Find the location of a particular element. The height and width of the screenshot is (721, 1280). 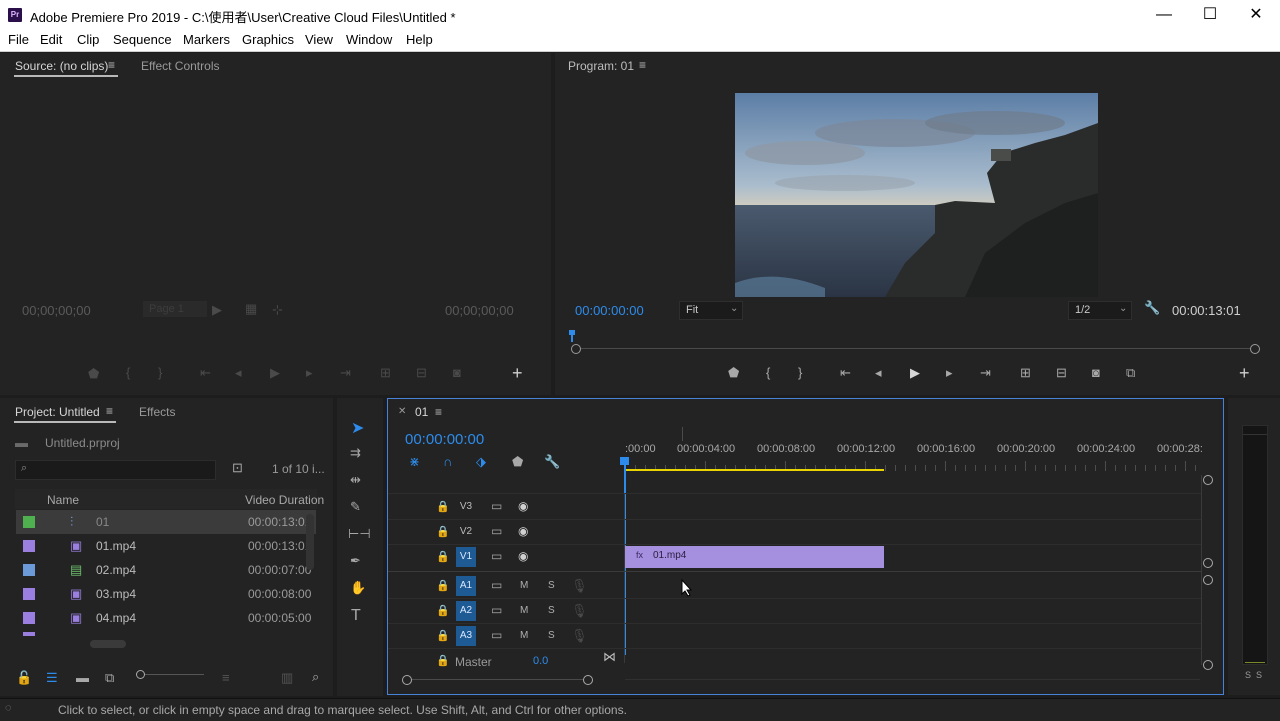

icon-view-icon: ▬ is located at coordinates (82, 677).